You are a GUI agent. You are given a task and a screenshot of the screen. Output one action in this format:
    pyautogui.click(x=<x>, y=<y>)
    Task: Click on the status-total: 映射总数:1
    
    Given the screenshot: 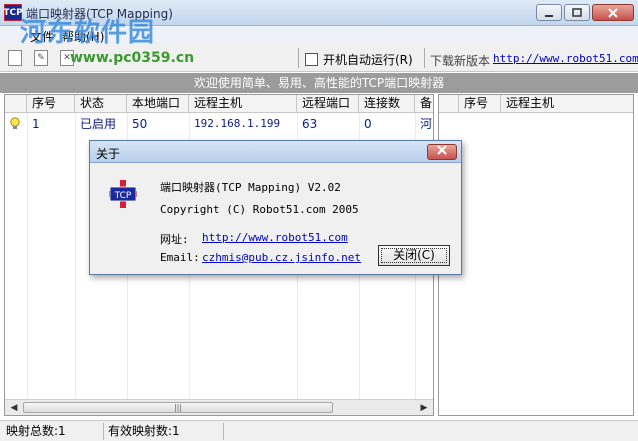 What is the action you would take?
    pyautogui.click(x=53, y=431)
    